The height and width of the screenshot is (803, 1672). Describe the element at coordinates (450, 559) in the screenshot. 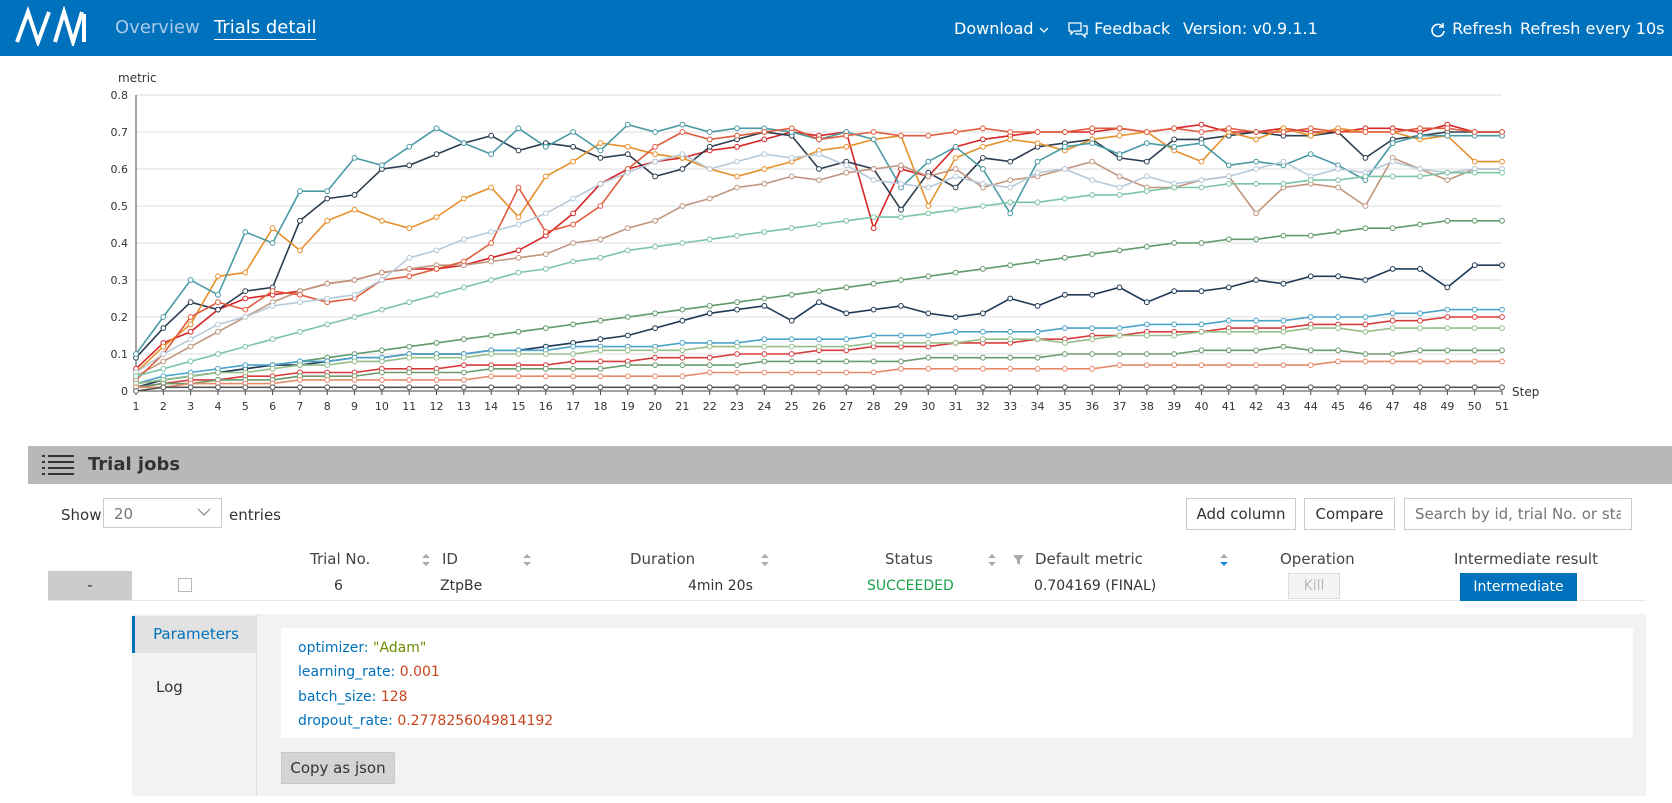

I see `col-id: ID` at that location.